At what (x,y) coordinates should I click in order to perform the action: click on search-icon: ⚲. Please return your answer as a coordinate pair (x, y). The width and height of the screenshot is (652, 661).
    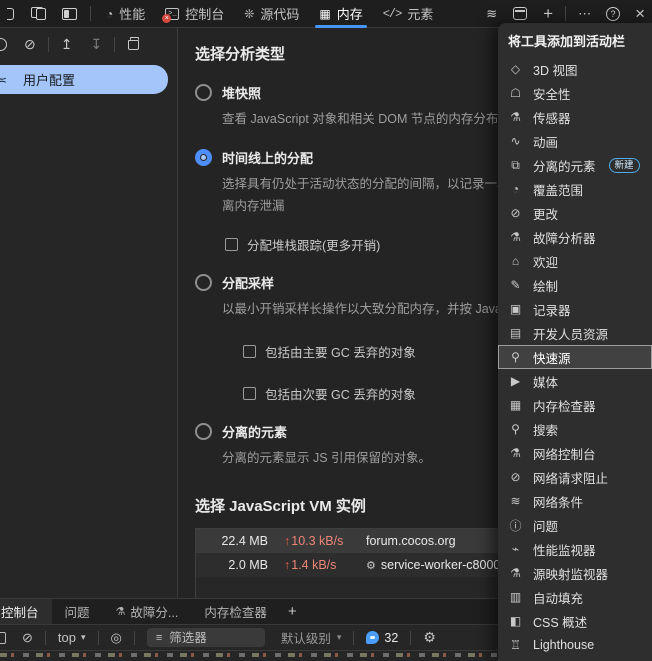
    Looking at the image, I should click on (515, 429).